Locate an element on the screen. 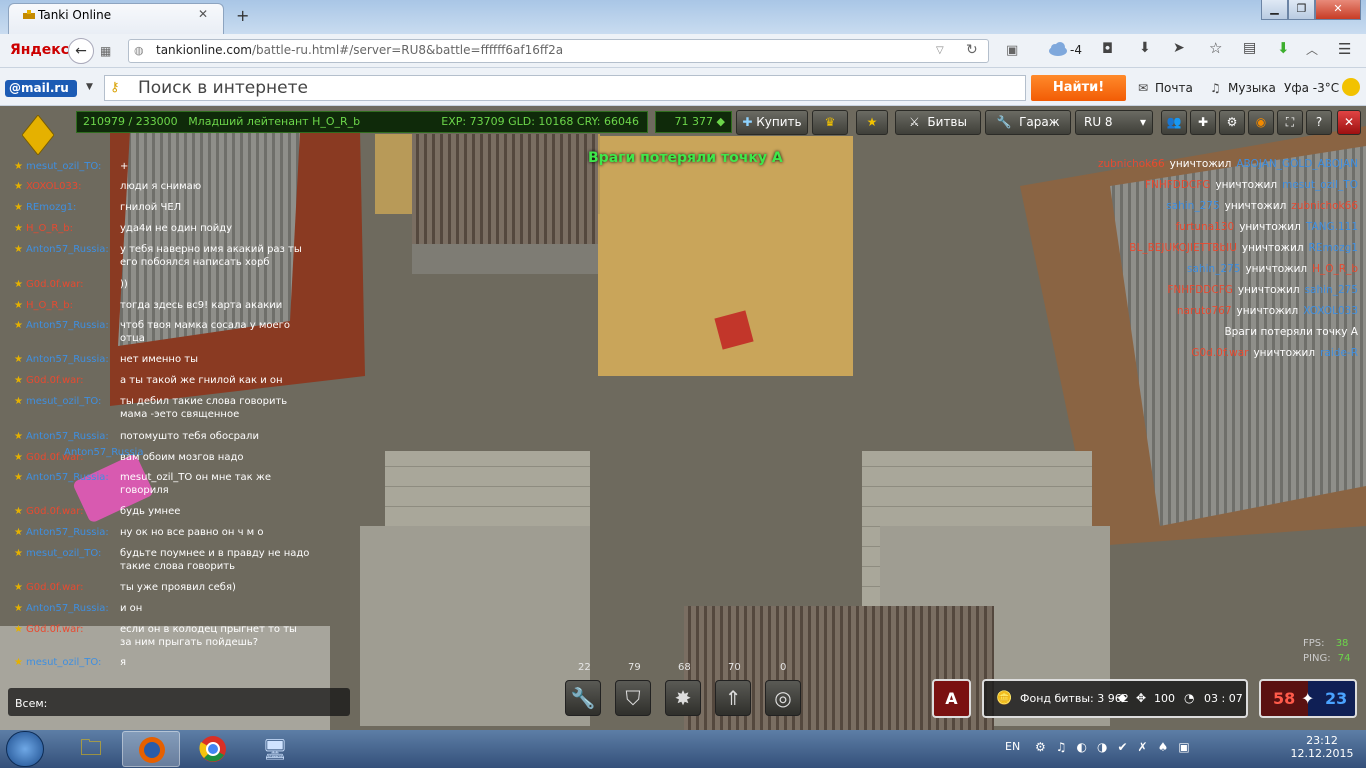 The width and height of the screenshot is (1366, 768). chat-input: Всем: is located at coordinates (179, 702).